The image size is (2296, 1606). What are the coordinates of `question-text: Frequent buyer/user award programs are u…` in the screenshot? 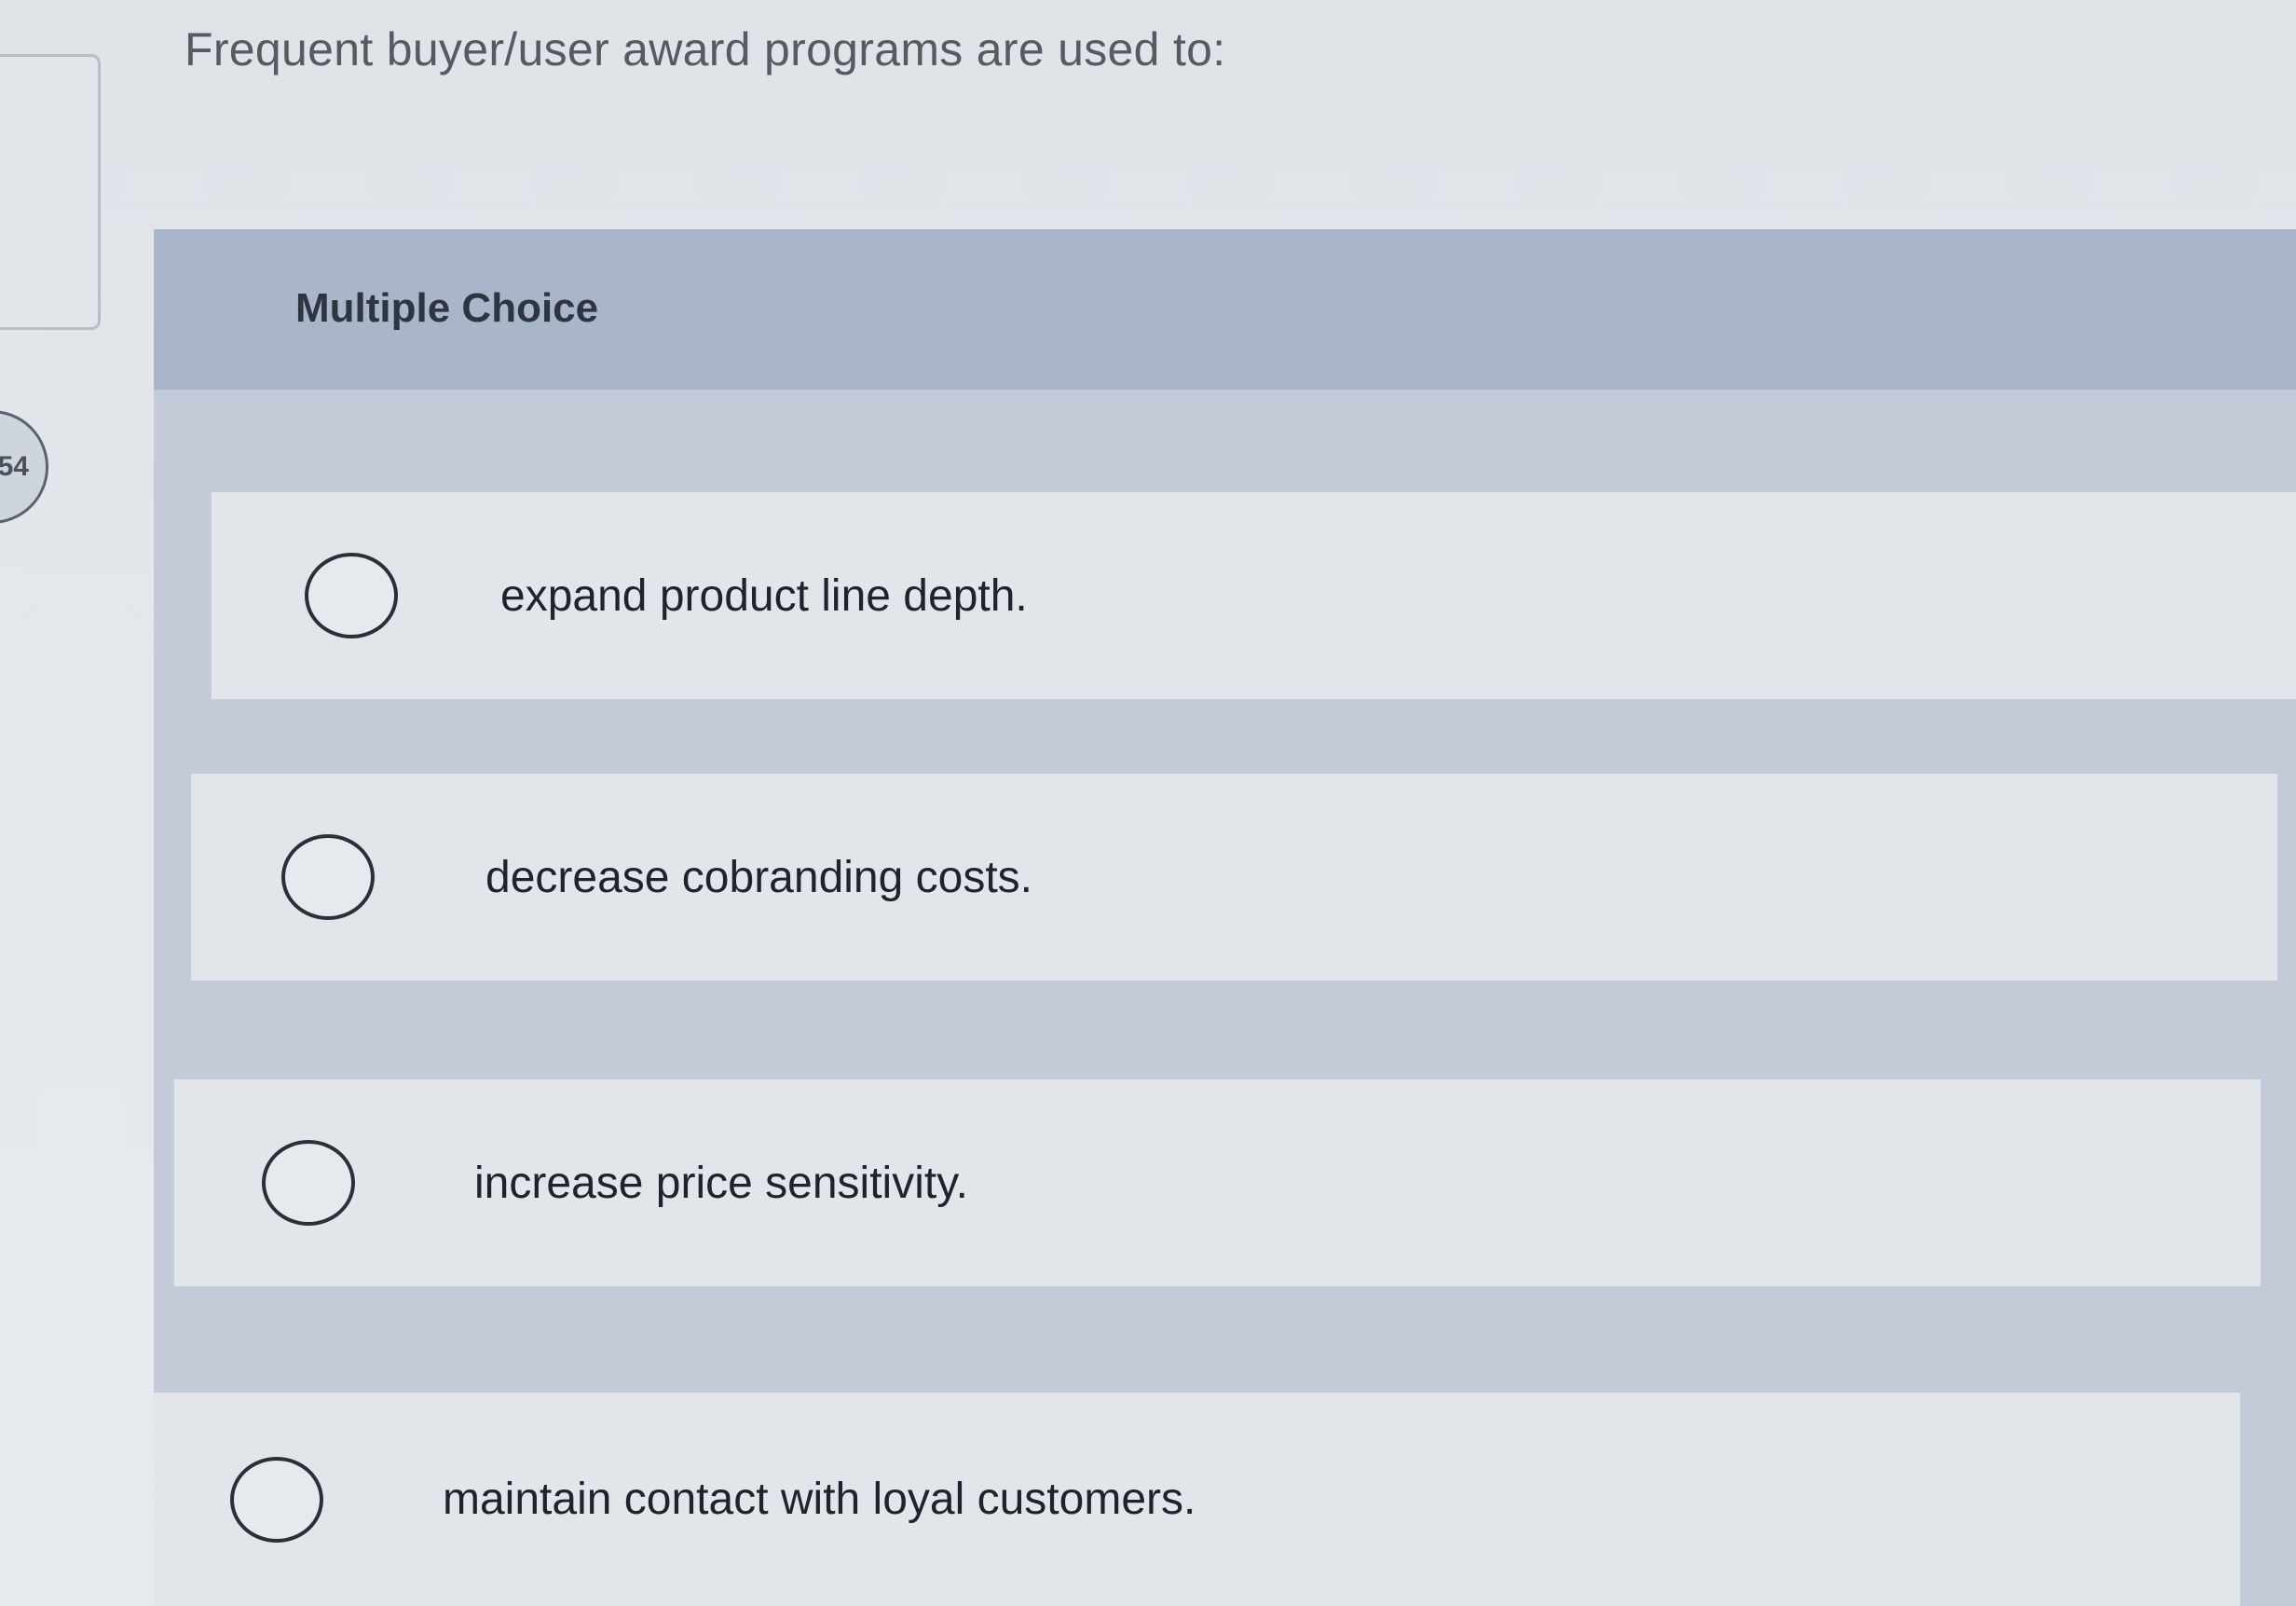 It's located at (705, 49).